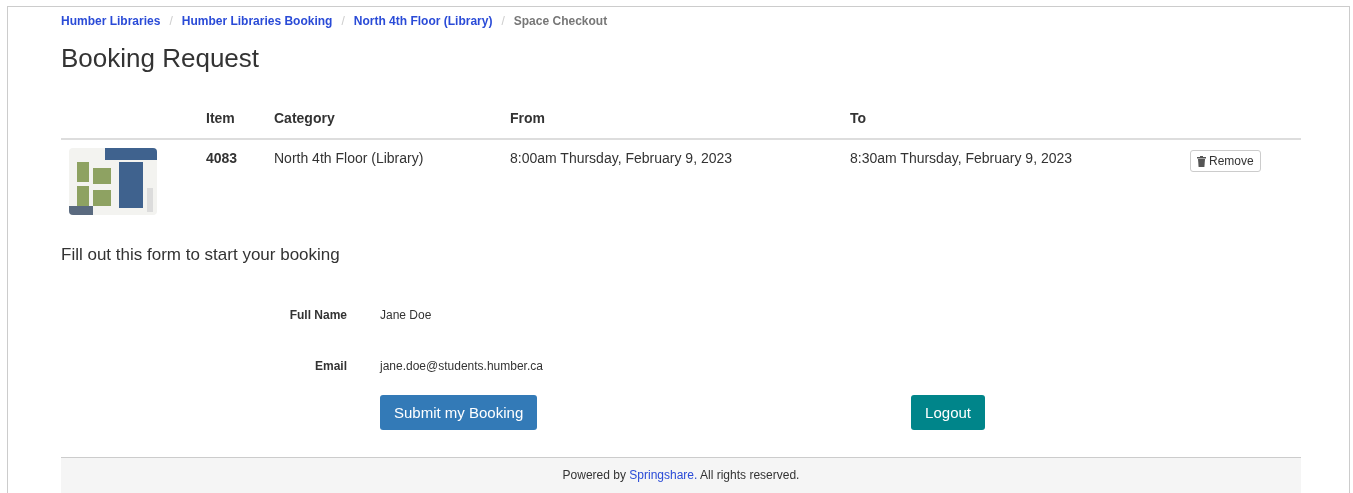 Image resolution: width=1353 pixels, height=493 pixels. Describe the element at coordinates (527, 118) in the screenshot. I see `column-header: From` at that location.